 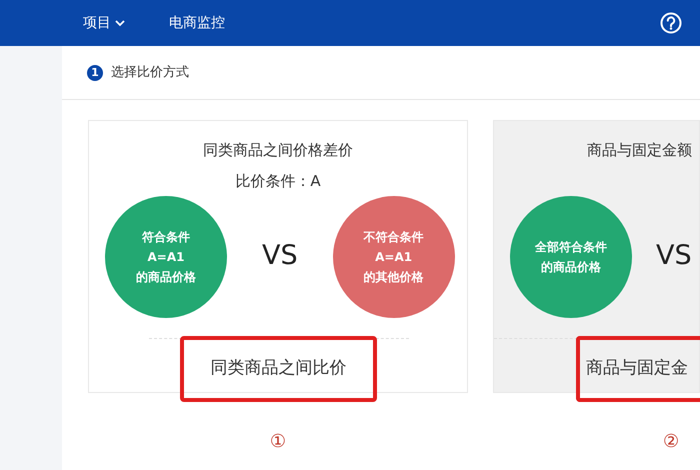 What do you see at coordinates (571, 257) in the screenshot?
I see `condition-circle: 全部符合条件 的商品价格` at bounding box center [571, 257].